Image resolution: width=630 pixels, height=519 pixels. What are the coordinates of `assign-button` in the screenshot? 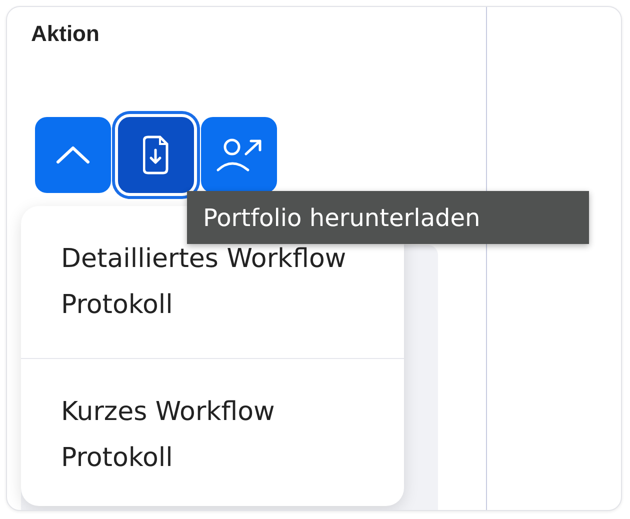 It's located at (239, 155).